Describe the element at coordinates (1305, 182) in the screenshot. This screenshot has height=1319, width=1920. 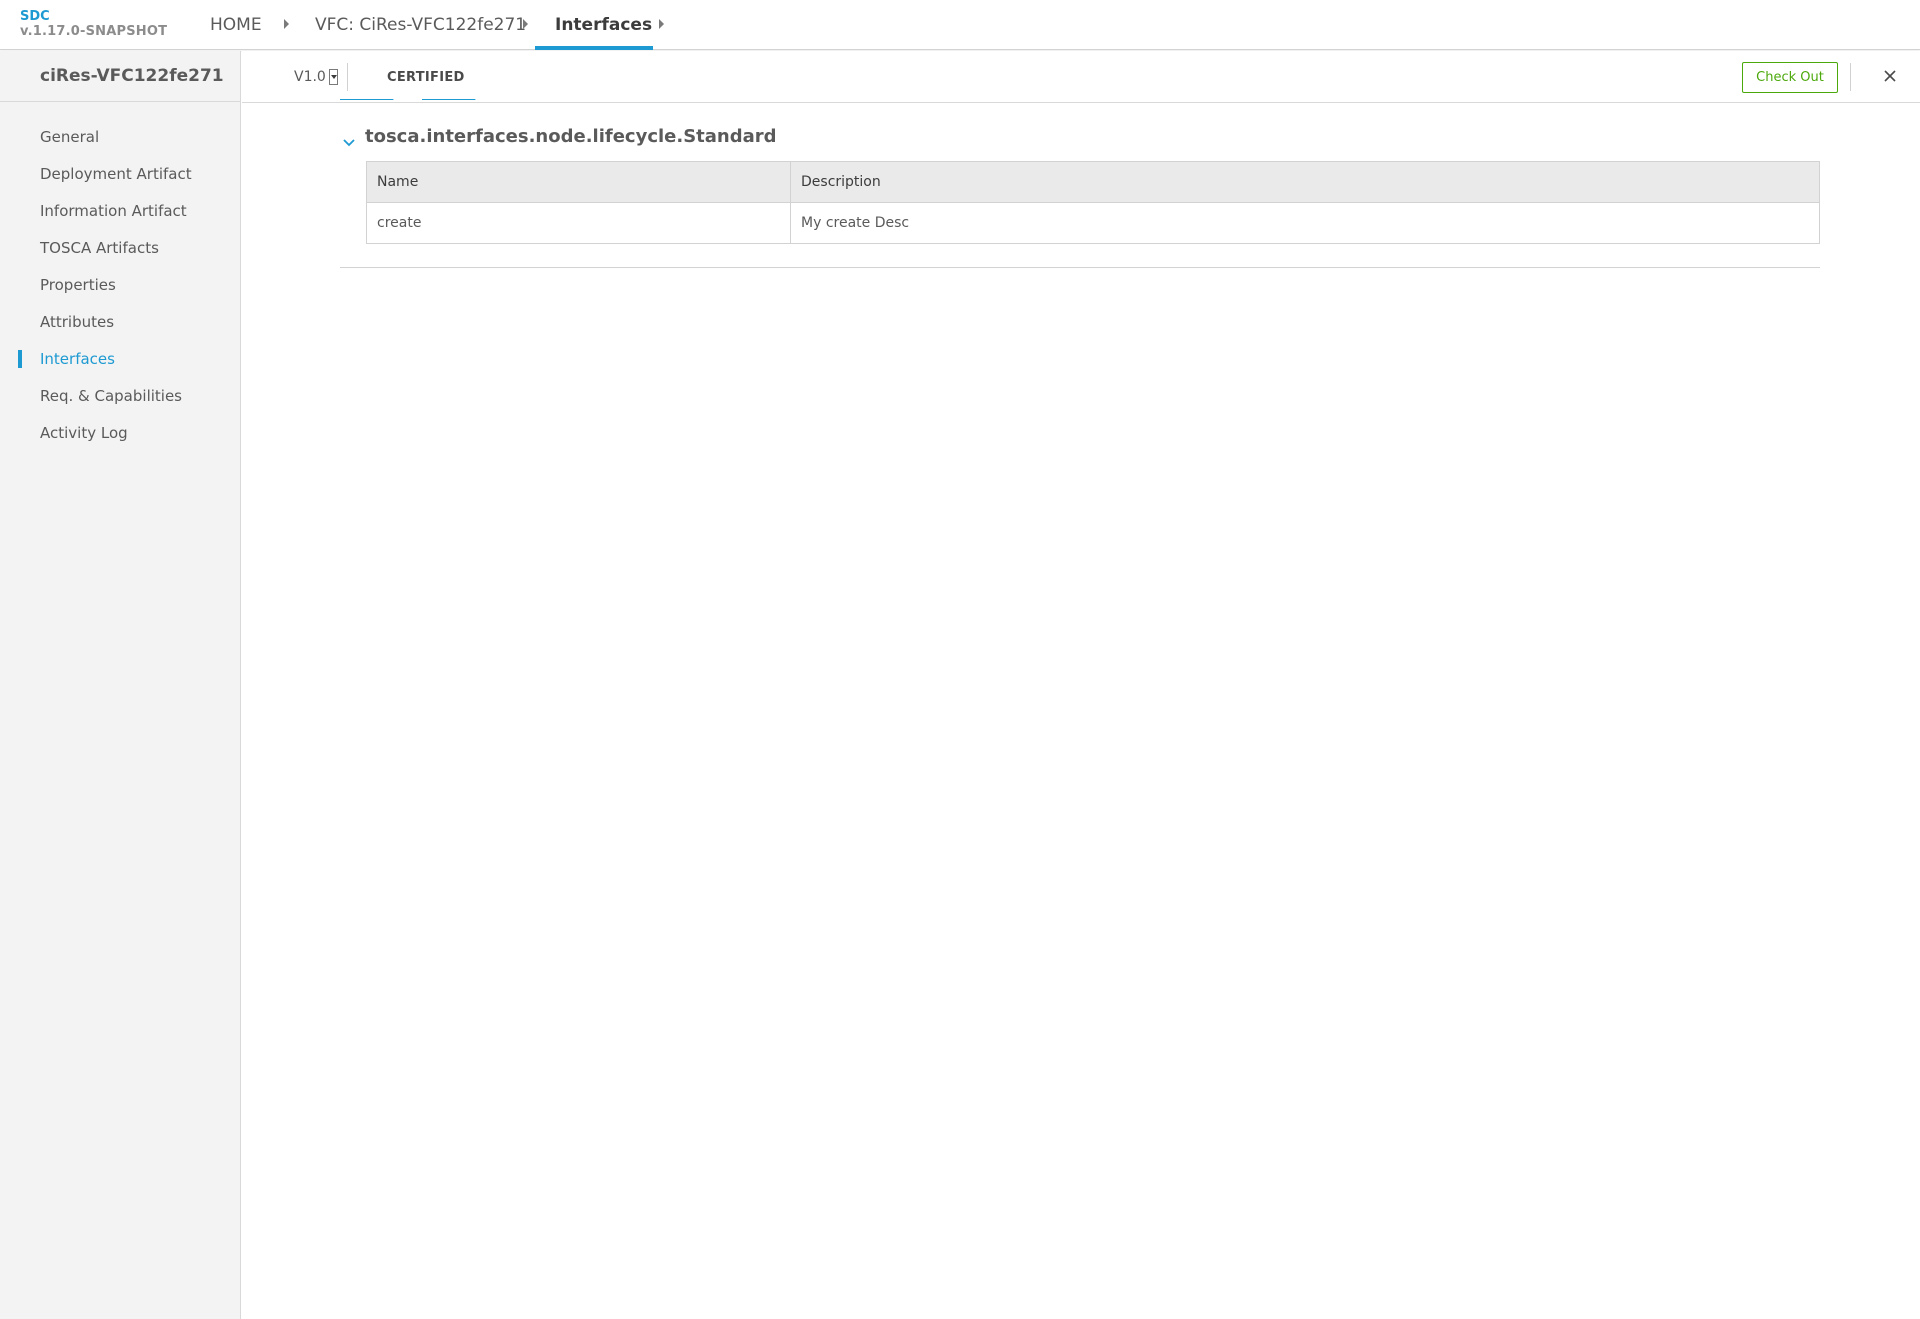
I see `column-header-description: Description` at that location.